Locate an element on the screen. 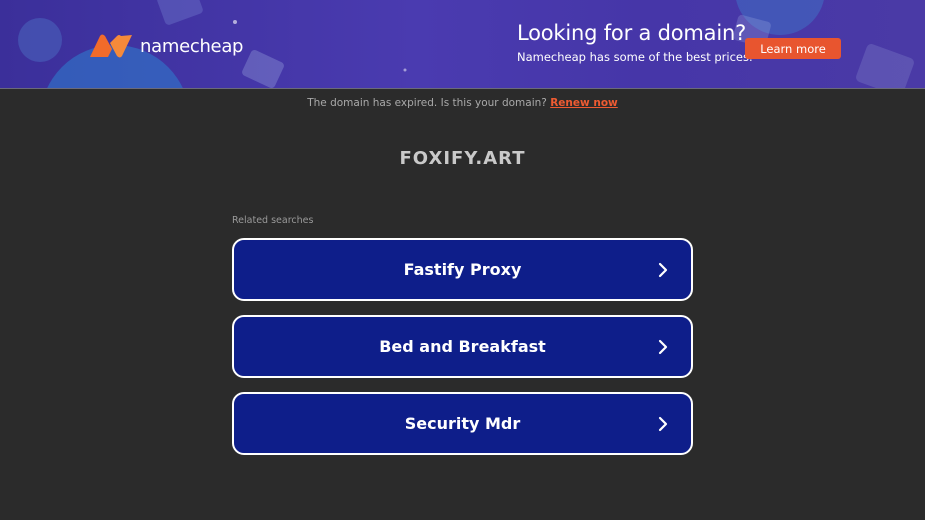 This screenshot has height=520, width=925. namecheap-logo: namecheap is located at coordinates (165, 46).